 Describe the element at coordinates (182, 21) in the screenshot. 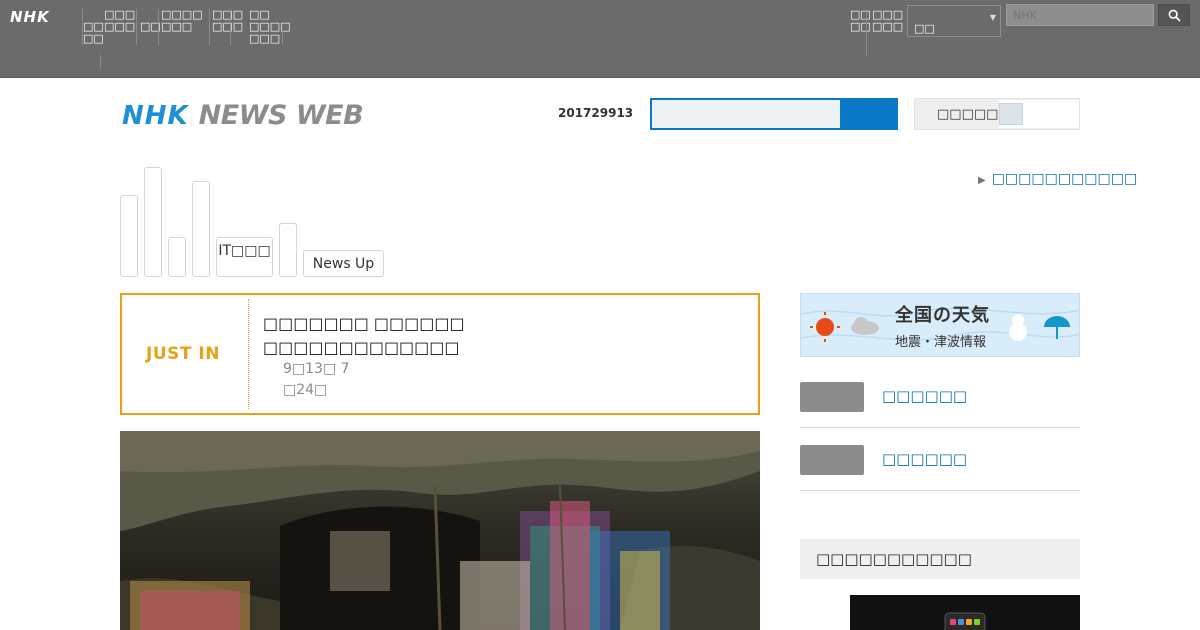

I see `global-nav-item-4: □□□□ □□□` at that location.